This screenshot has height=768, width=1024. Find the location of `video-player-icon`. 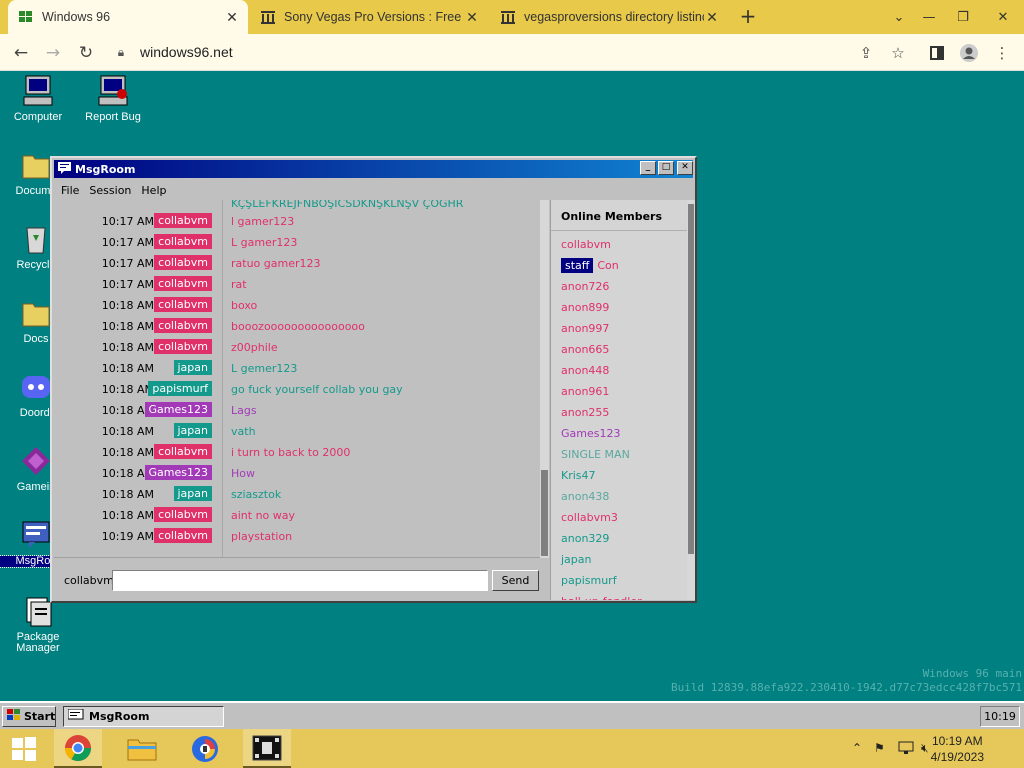

video-player-icon is located at coordinates (267, 748).